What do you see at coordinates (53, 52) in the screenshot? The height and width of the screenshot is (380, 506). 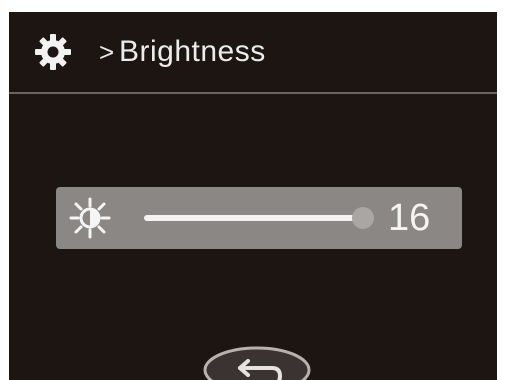 I see `gear-icon` at bounding box center [53, 52].